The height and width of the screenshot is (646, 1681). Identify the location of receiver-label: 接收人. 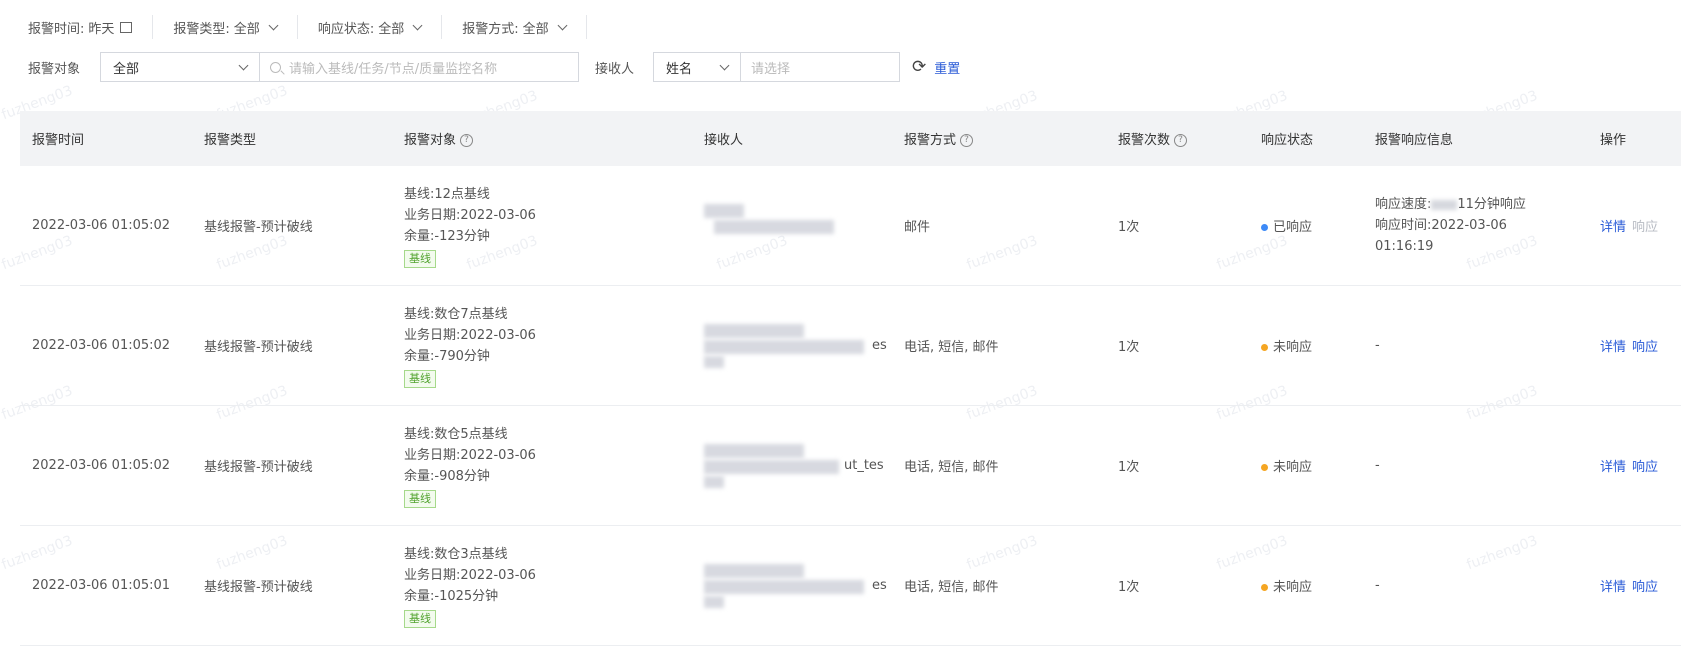
(615, 69).